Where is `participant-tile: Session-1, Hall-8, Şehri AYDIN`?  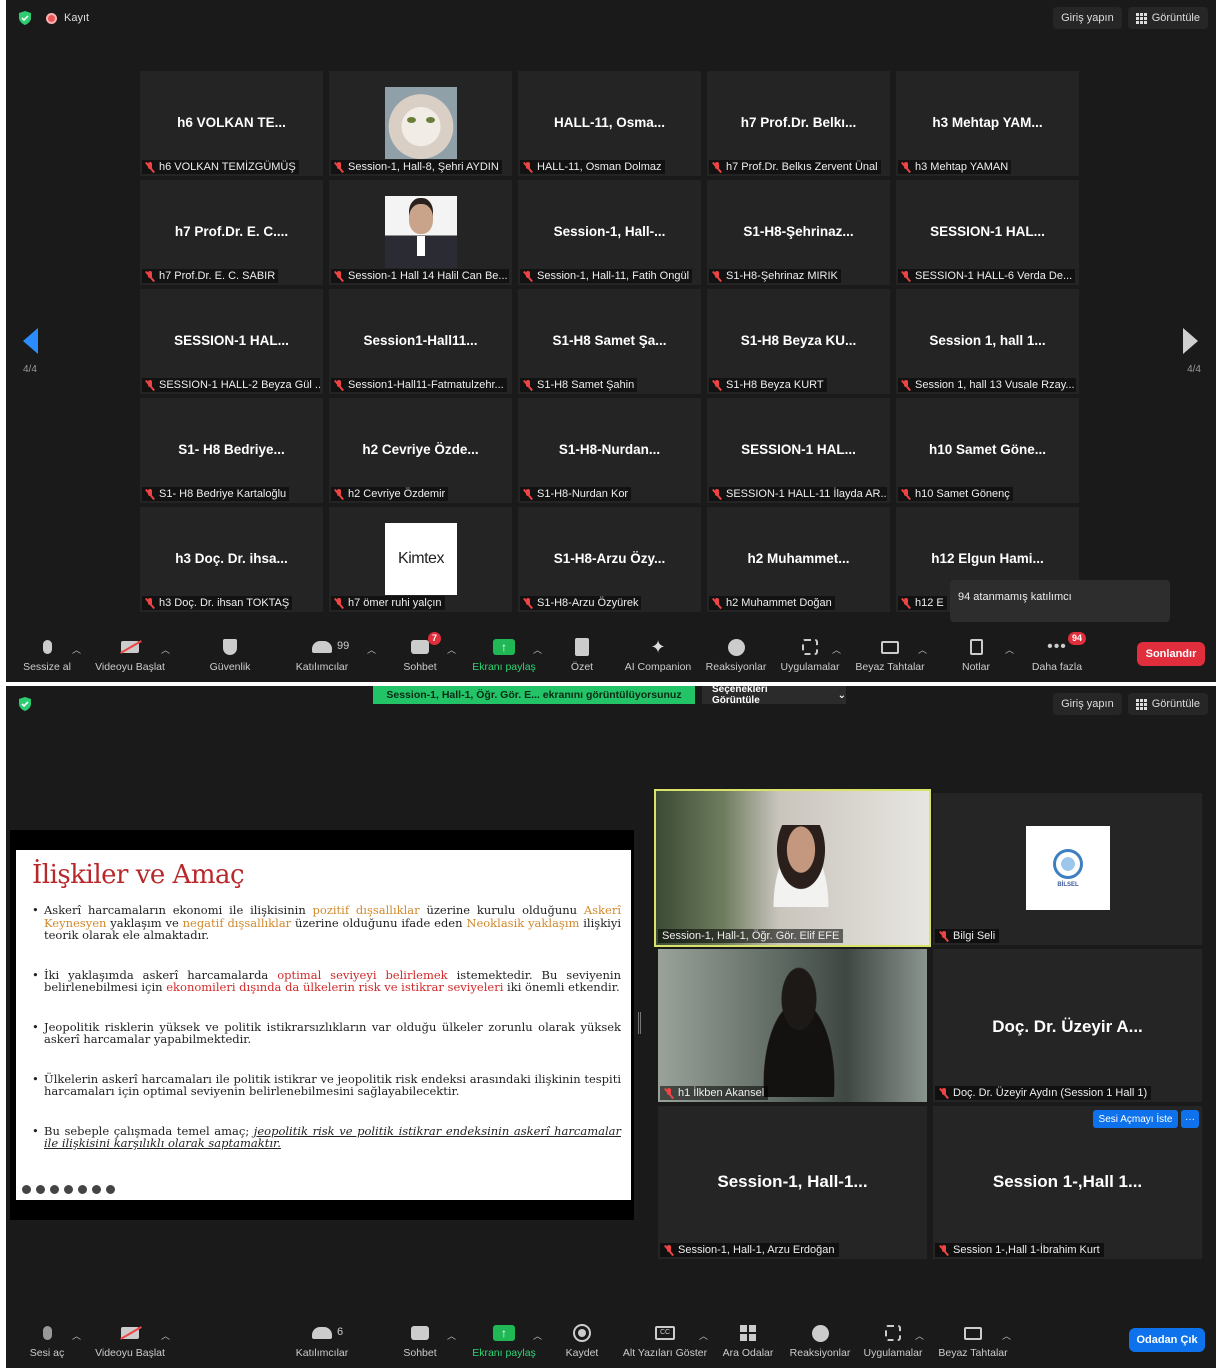 participant-tile: Session-1, Hall-8, Şehri AYDIN is located at coordinates (420, 123).